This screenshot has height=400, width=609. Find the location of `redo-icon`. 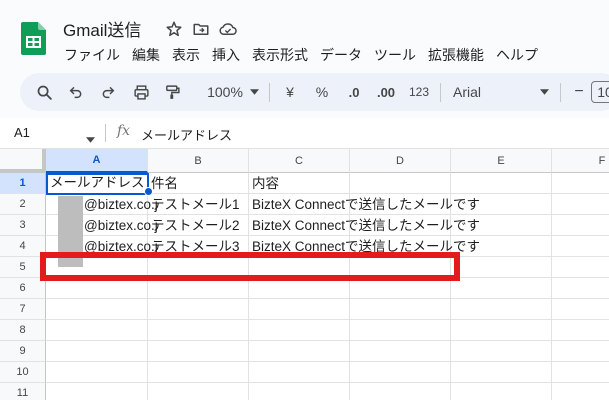

redo-icon is located at coordinates (108, 92).